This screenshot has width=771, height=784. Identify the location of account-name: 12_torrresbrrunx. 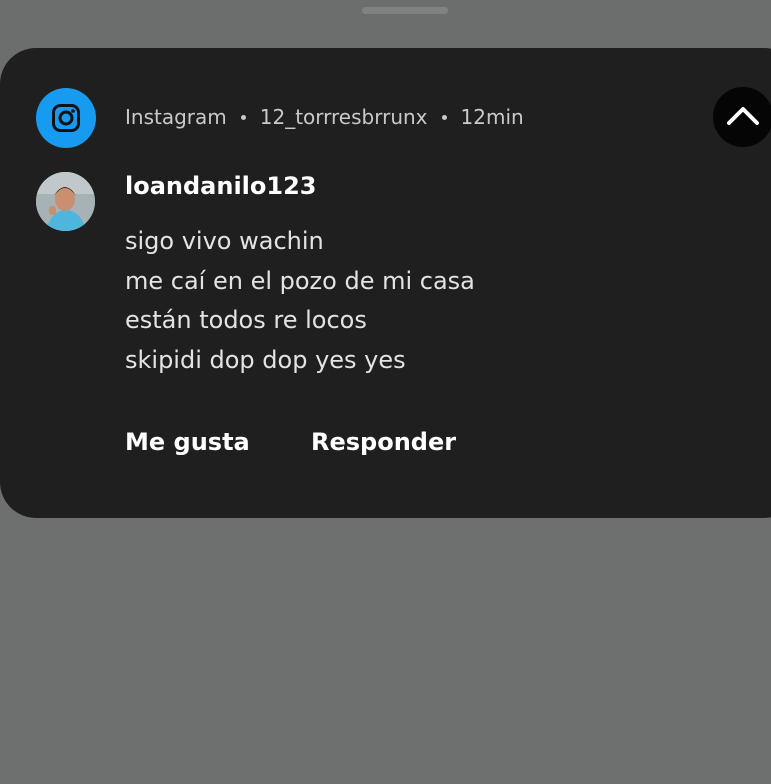
(343, 117).